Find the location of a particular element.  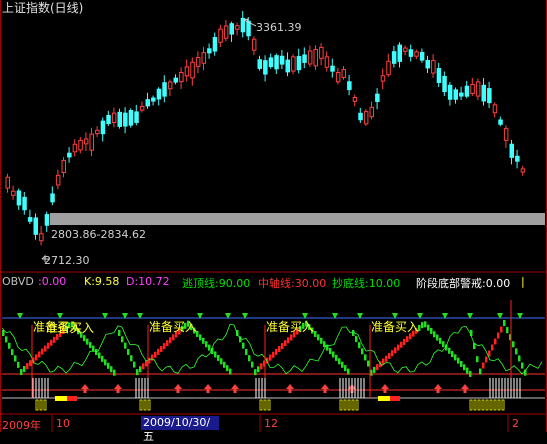

k-value: K:9.58 is located at coordinates (102, 281).